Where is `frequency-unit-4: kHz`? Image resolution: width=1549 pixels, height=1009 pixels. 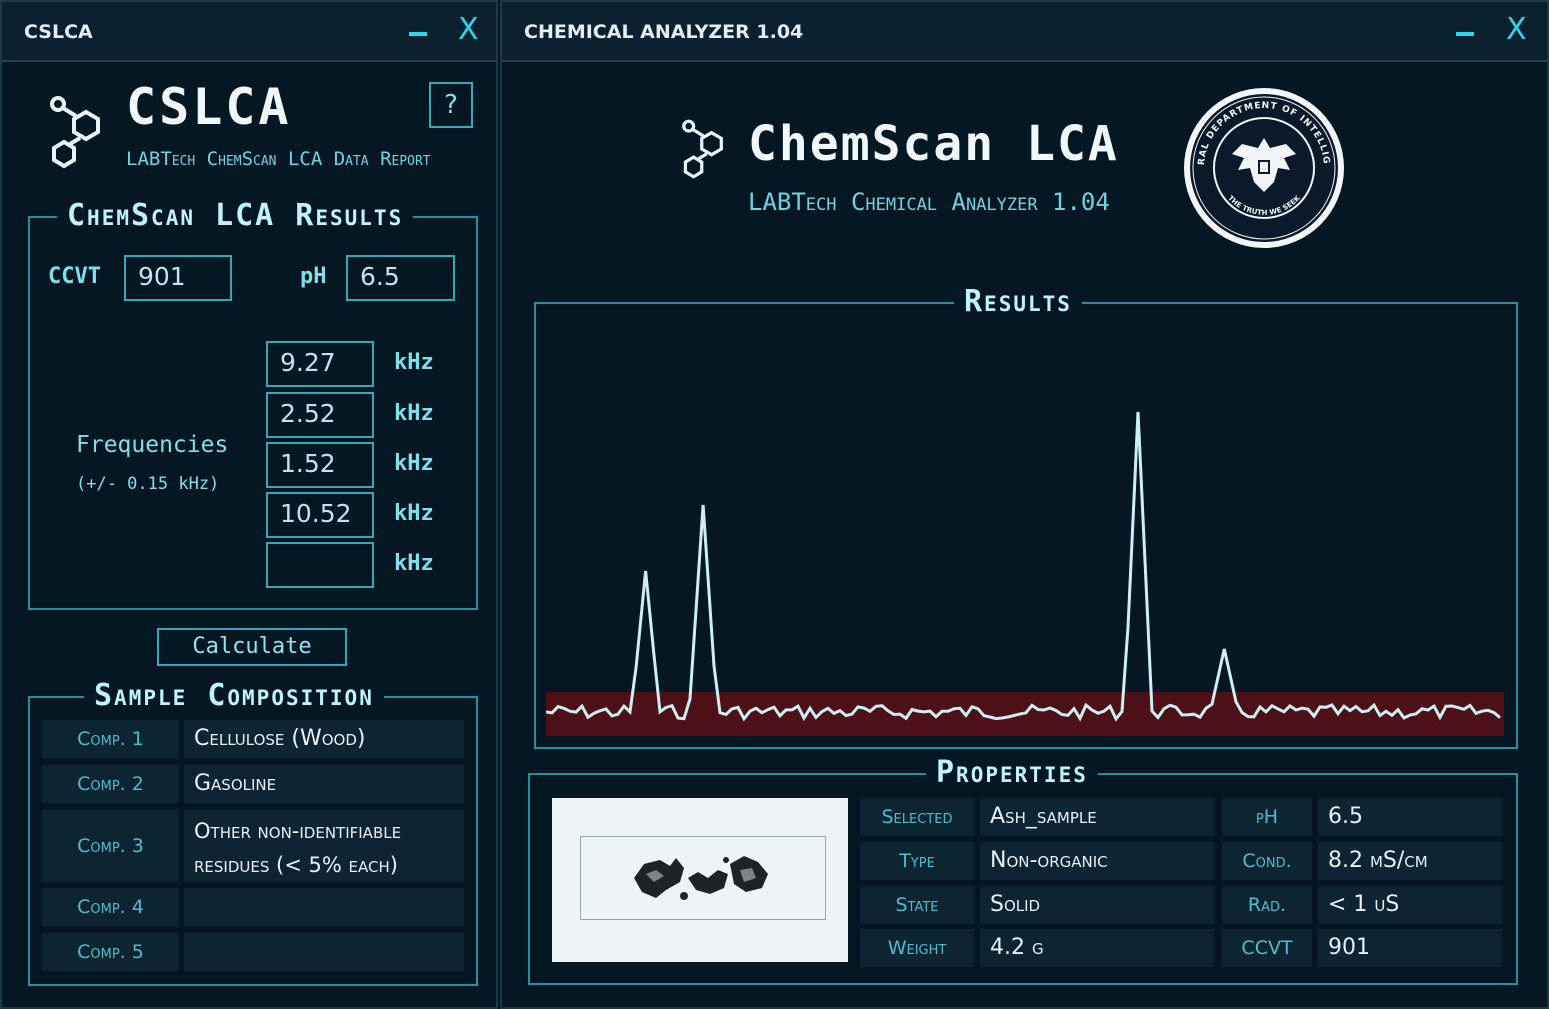
frequency-unit-4: kHz is located at coordinates (414, 513).